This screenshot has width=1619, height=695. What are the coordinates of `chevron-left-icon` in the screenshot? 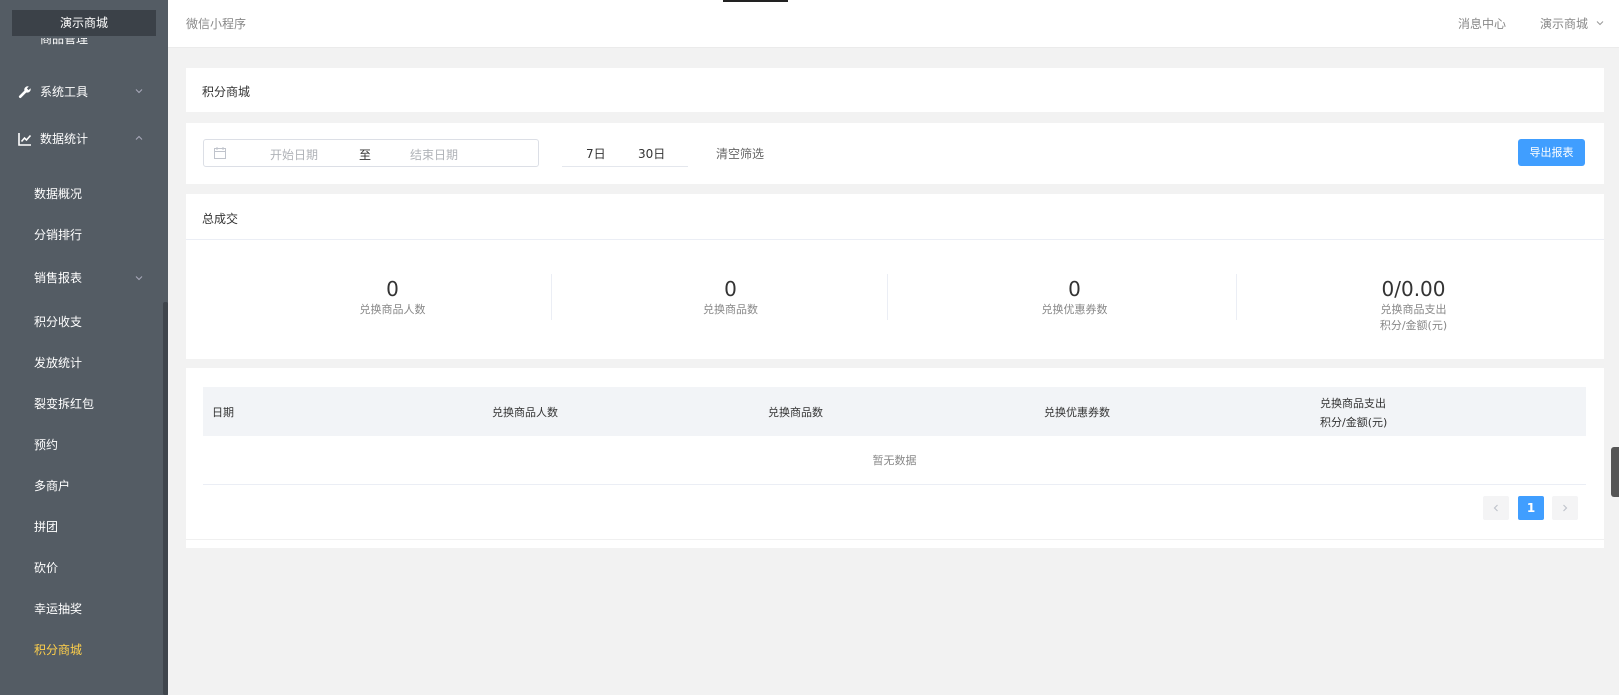 It's located at (1495, 508).